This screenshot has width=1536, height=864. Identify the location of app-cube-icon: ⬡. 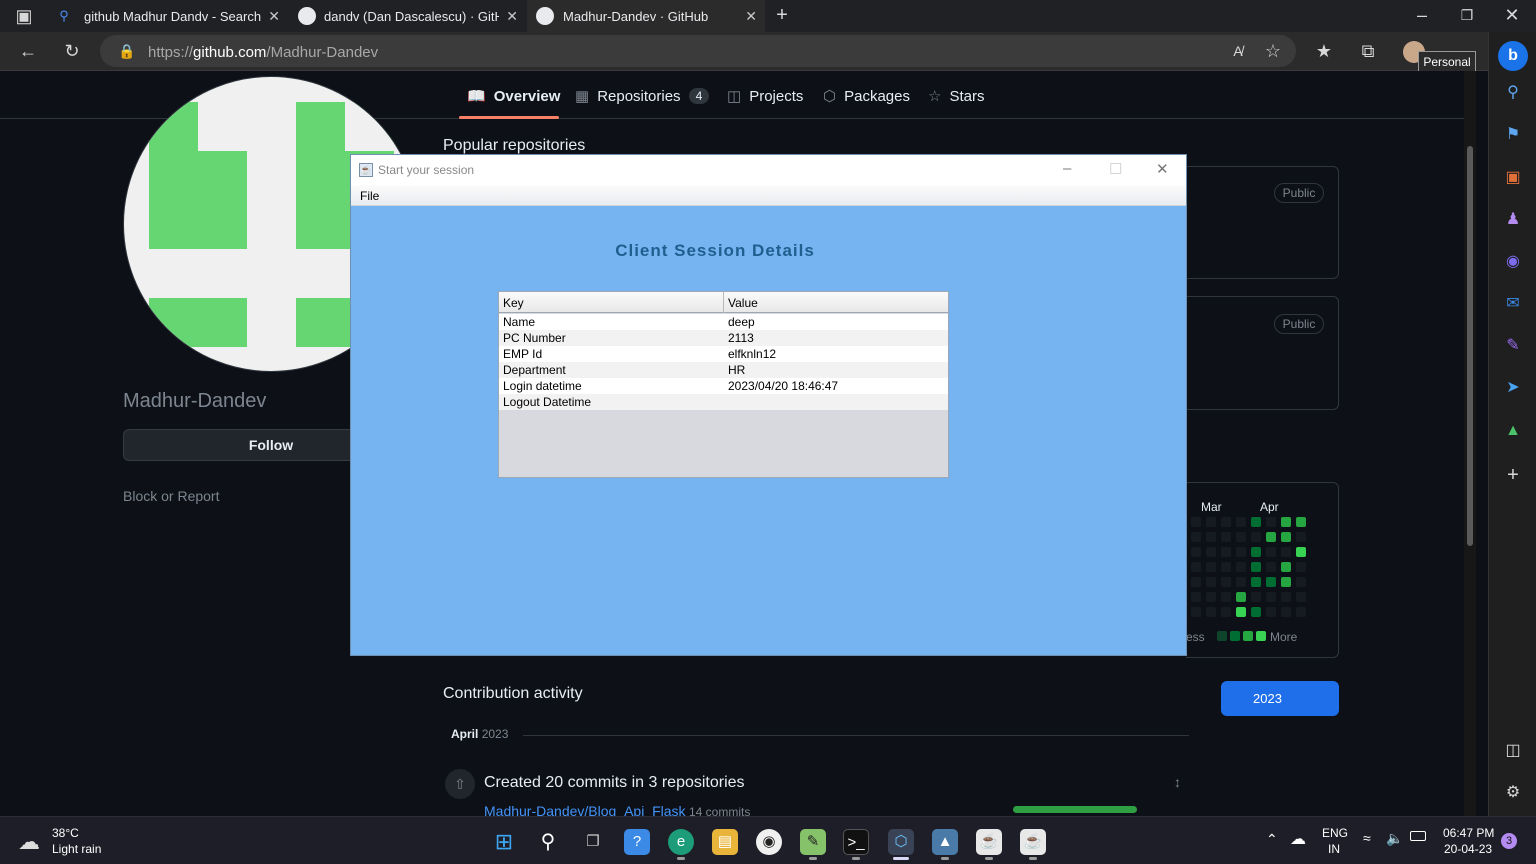
(901, 842).